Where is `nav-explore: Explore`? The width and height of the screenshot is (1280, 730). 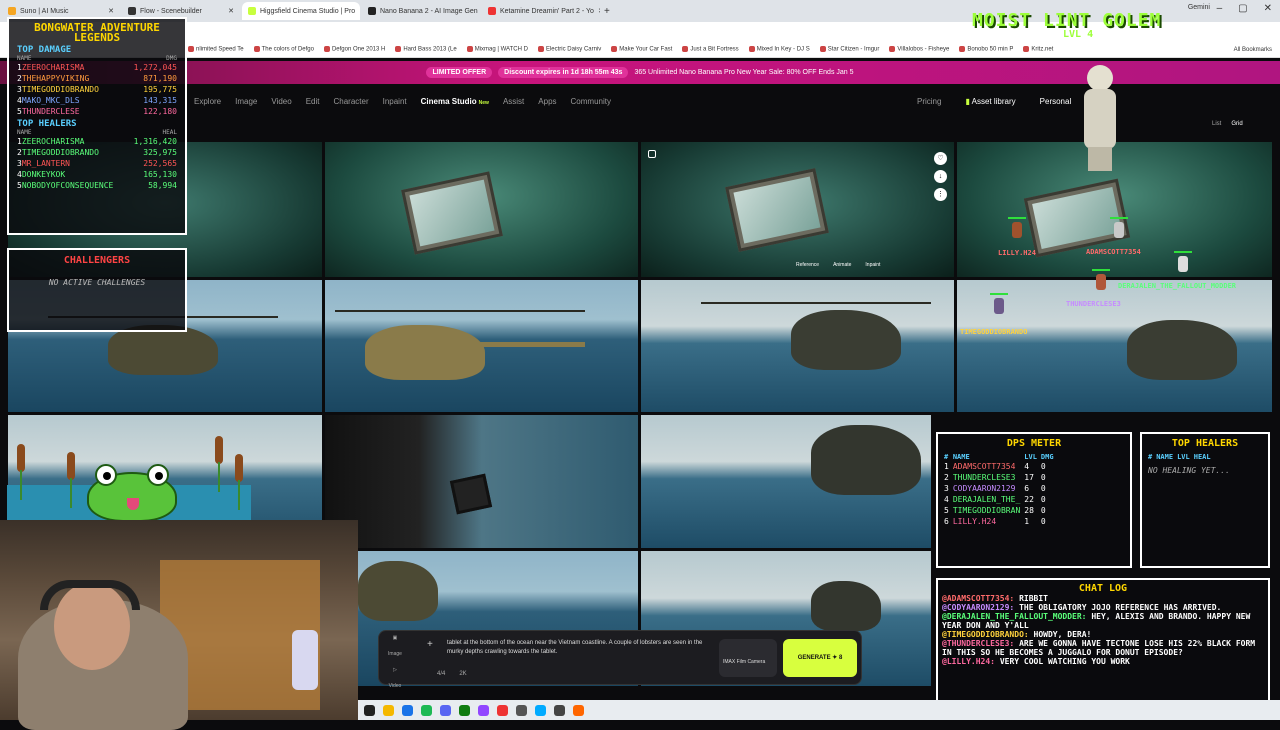
nav-explore: Explore is located at coordinates (207, 101).